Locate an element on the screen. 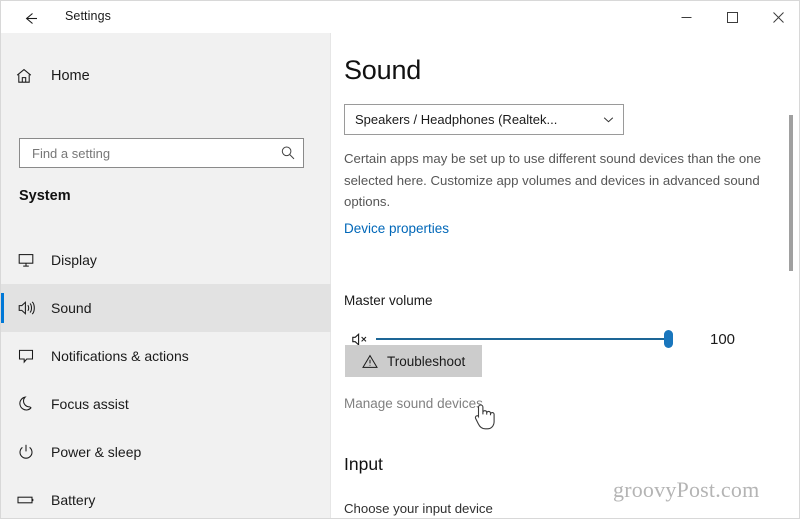 The image size is (800, 519). sidebar-item-battery: Battery is located at coordinates (166, 497).